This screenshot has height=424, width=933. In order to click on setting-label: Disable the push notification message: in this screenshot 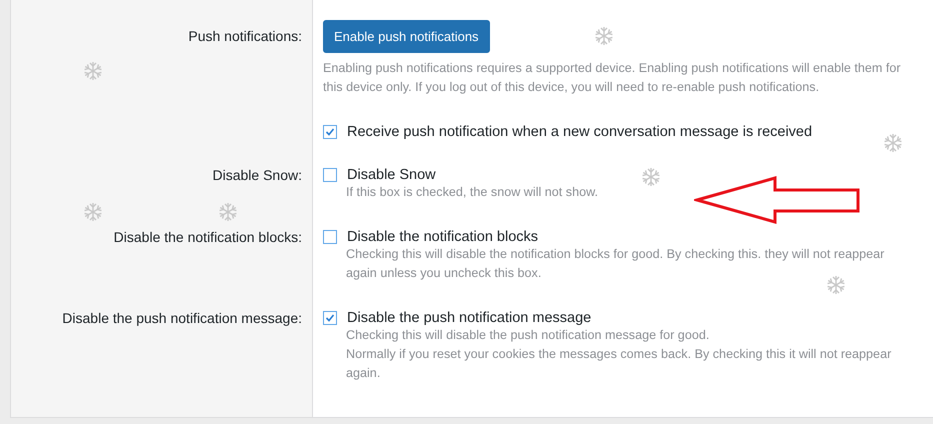, I will do `click(182, 318)`.